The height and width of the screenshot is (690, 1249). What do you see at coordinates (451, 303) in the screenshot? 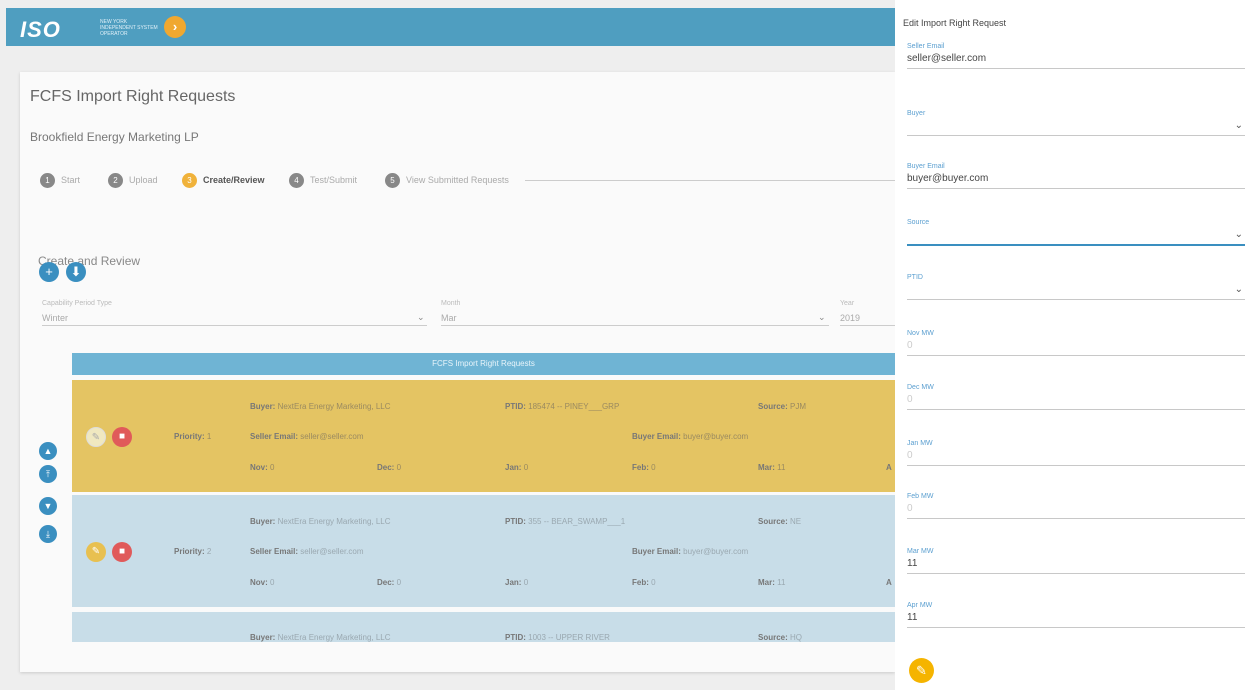
I see `month-label: Month` at bounding box center [451, 303].